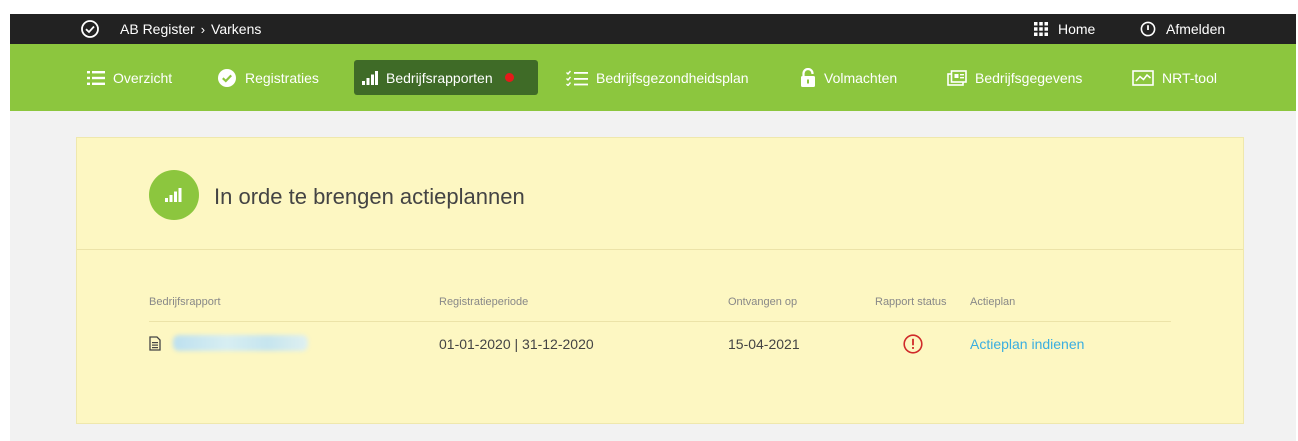 This screenshot has height=441, width=1298. What do you see at coordinates (1027, 344) in the screenshot?
I see `submit-action-plan-link: Actieplan indienen` at bounding box center [1027, 344].